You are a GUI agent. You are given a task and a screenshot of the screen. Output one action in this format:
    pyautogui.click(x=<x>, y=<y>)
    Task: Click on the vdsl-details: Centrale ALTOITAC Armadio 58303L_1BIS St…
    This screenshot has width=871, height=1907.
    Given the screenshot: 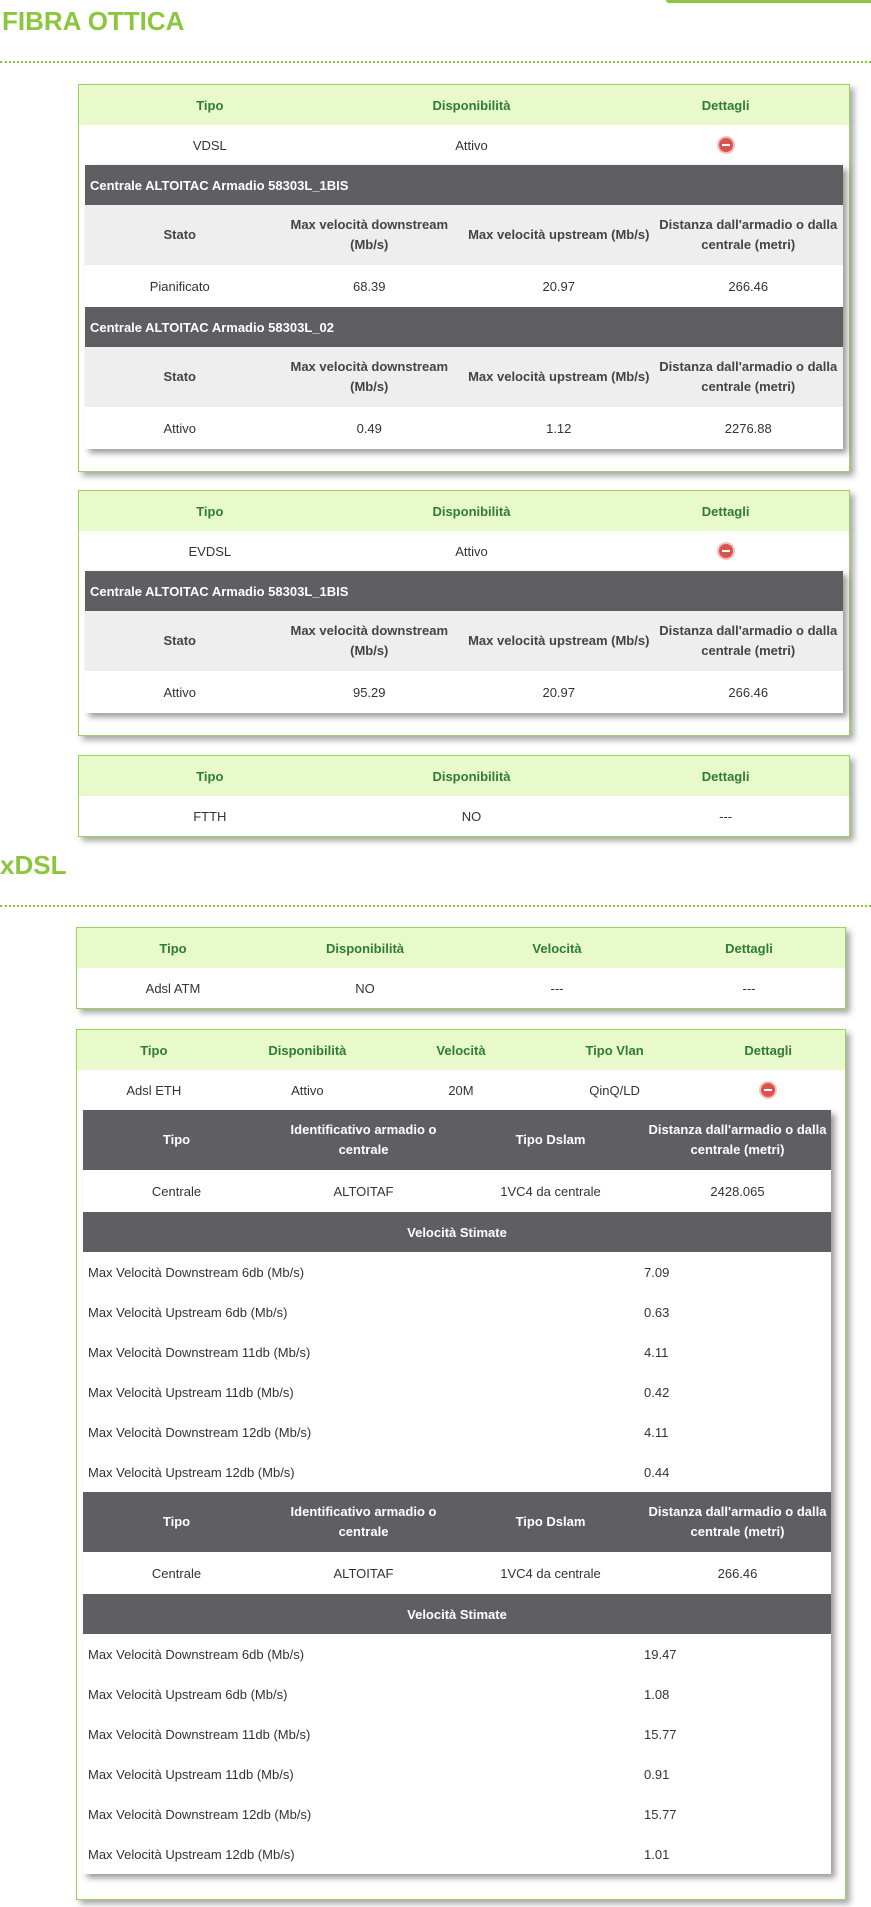 What is the action you would take?
    pyautogui.click(x=464, y=307)
    